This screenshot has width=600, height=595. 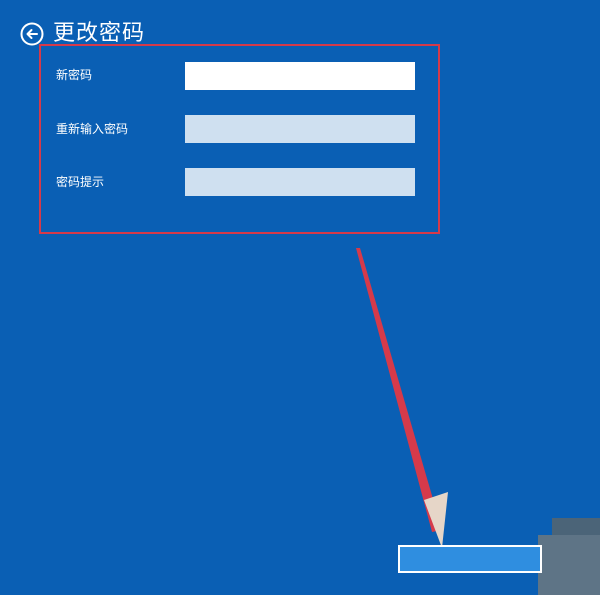 I want to click on next-button, so click(x=470, y=559).